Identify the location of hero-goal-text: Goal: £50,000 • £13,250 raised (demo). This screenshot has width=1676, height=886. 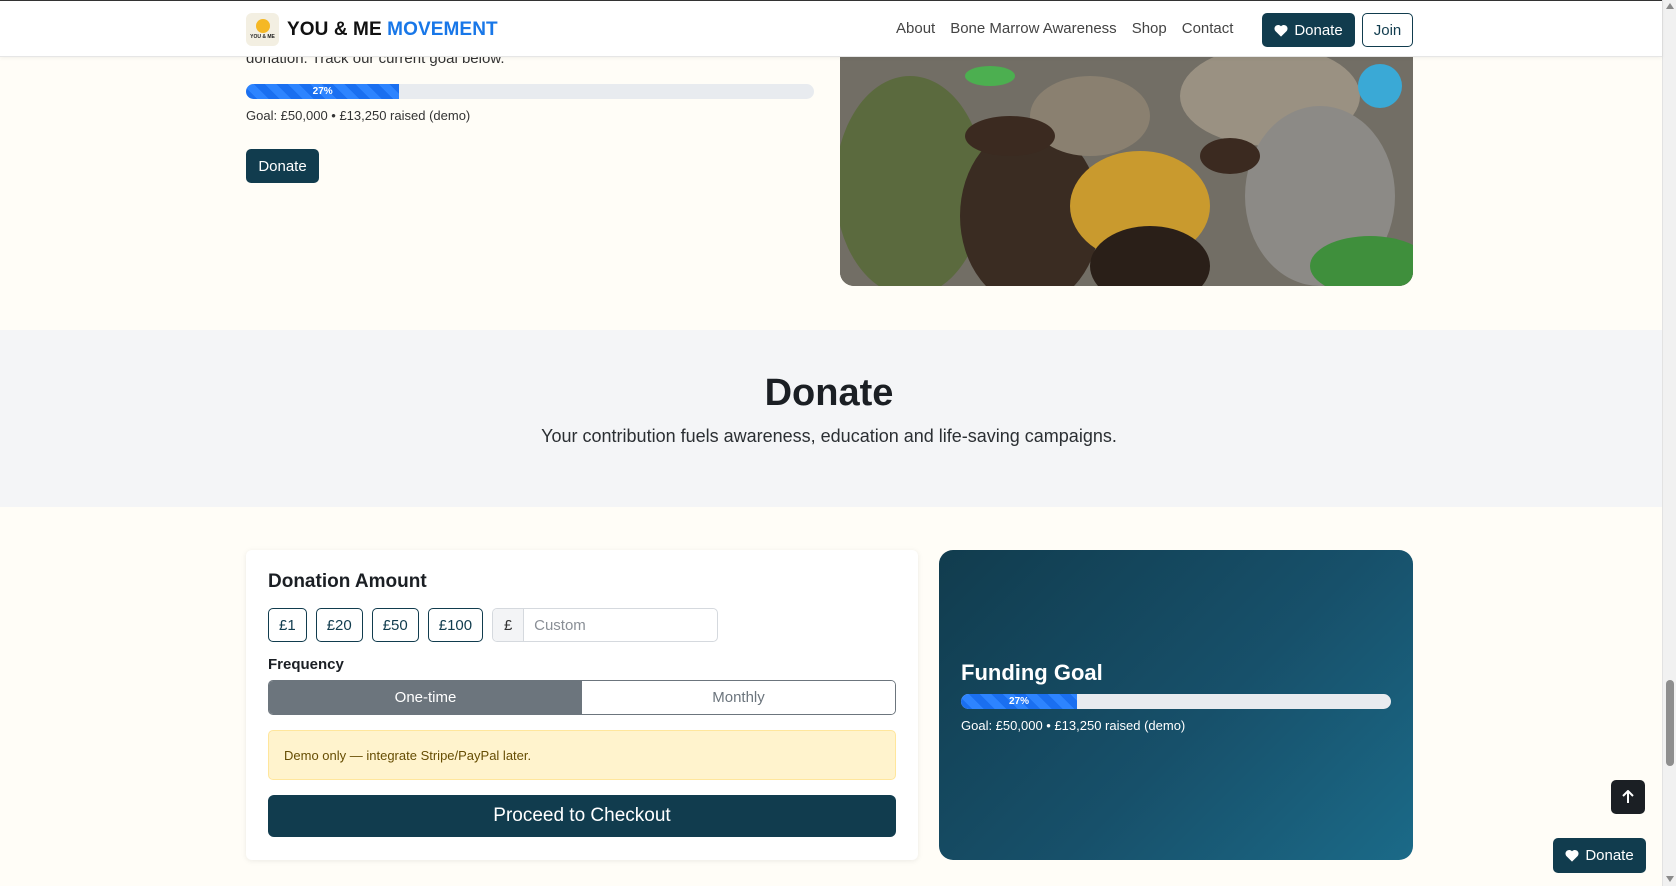
(358, 115).